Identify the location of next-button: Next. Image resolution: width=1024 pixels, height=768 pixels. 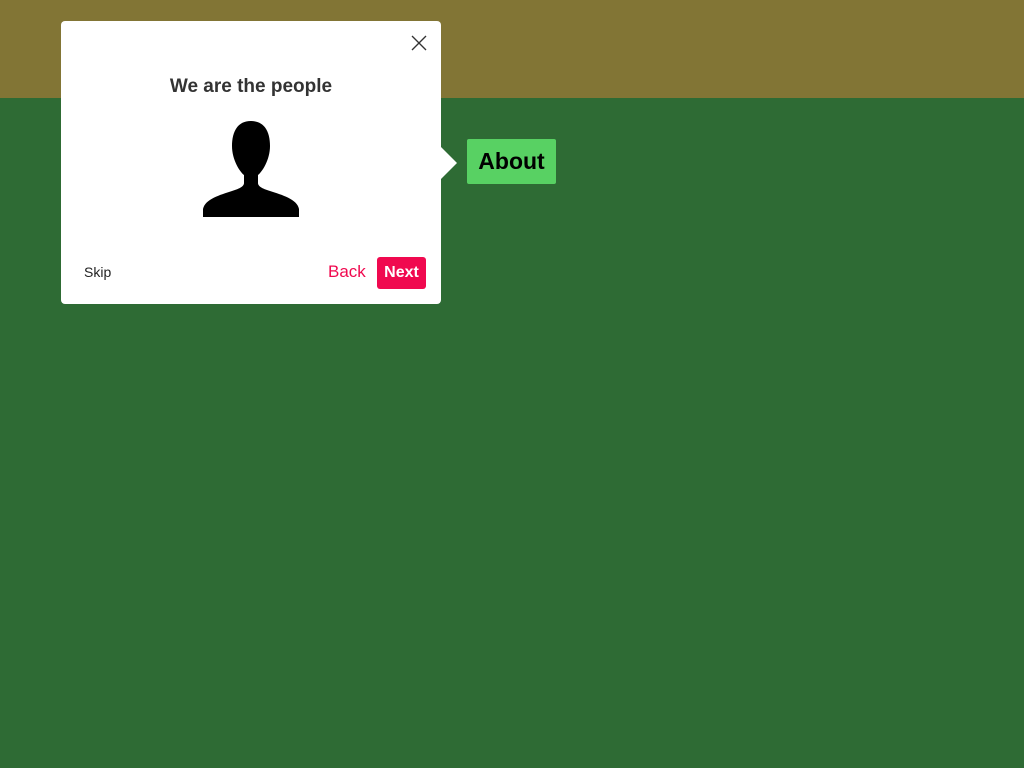
(401, 273).